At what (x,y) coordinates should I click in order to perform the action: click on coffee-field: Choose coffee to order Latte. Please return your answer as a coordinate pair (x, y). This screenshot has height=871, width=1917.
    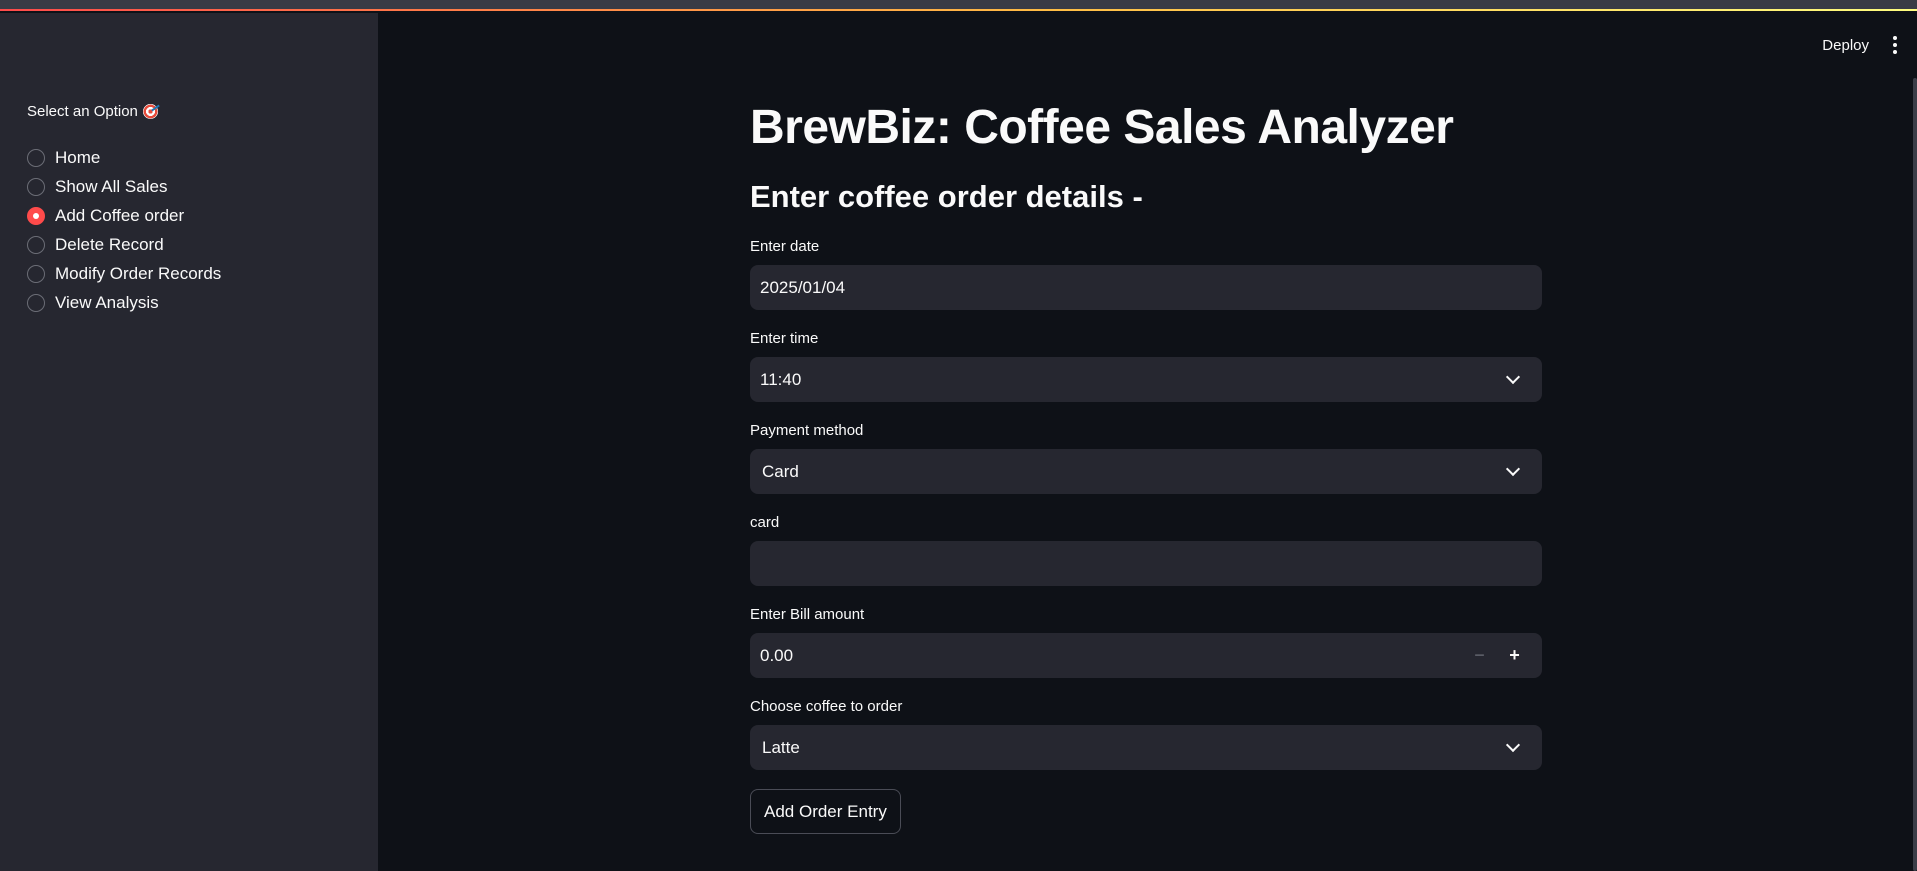
    Looking at the image, I should click on (1146, 733).